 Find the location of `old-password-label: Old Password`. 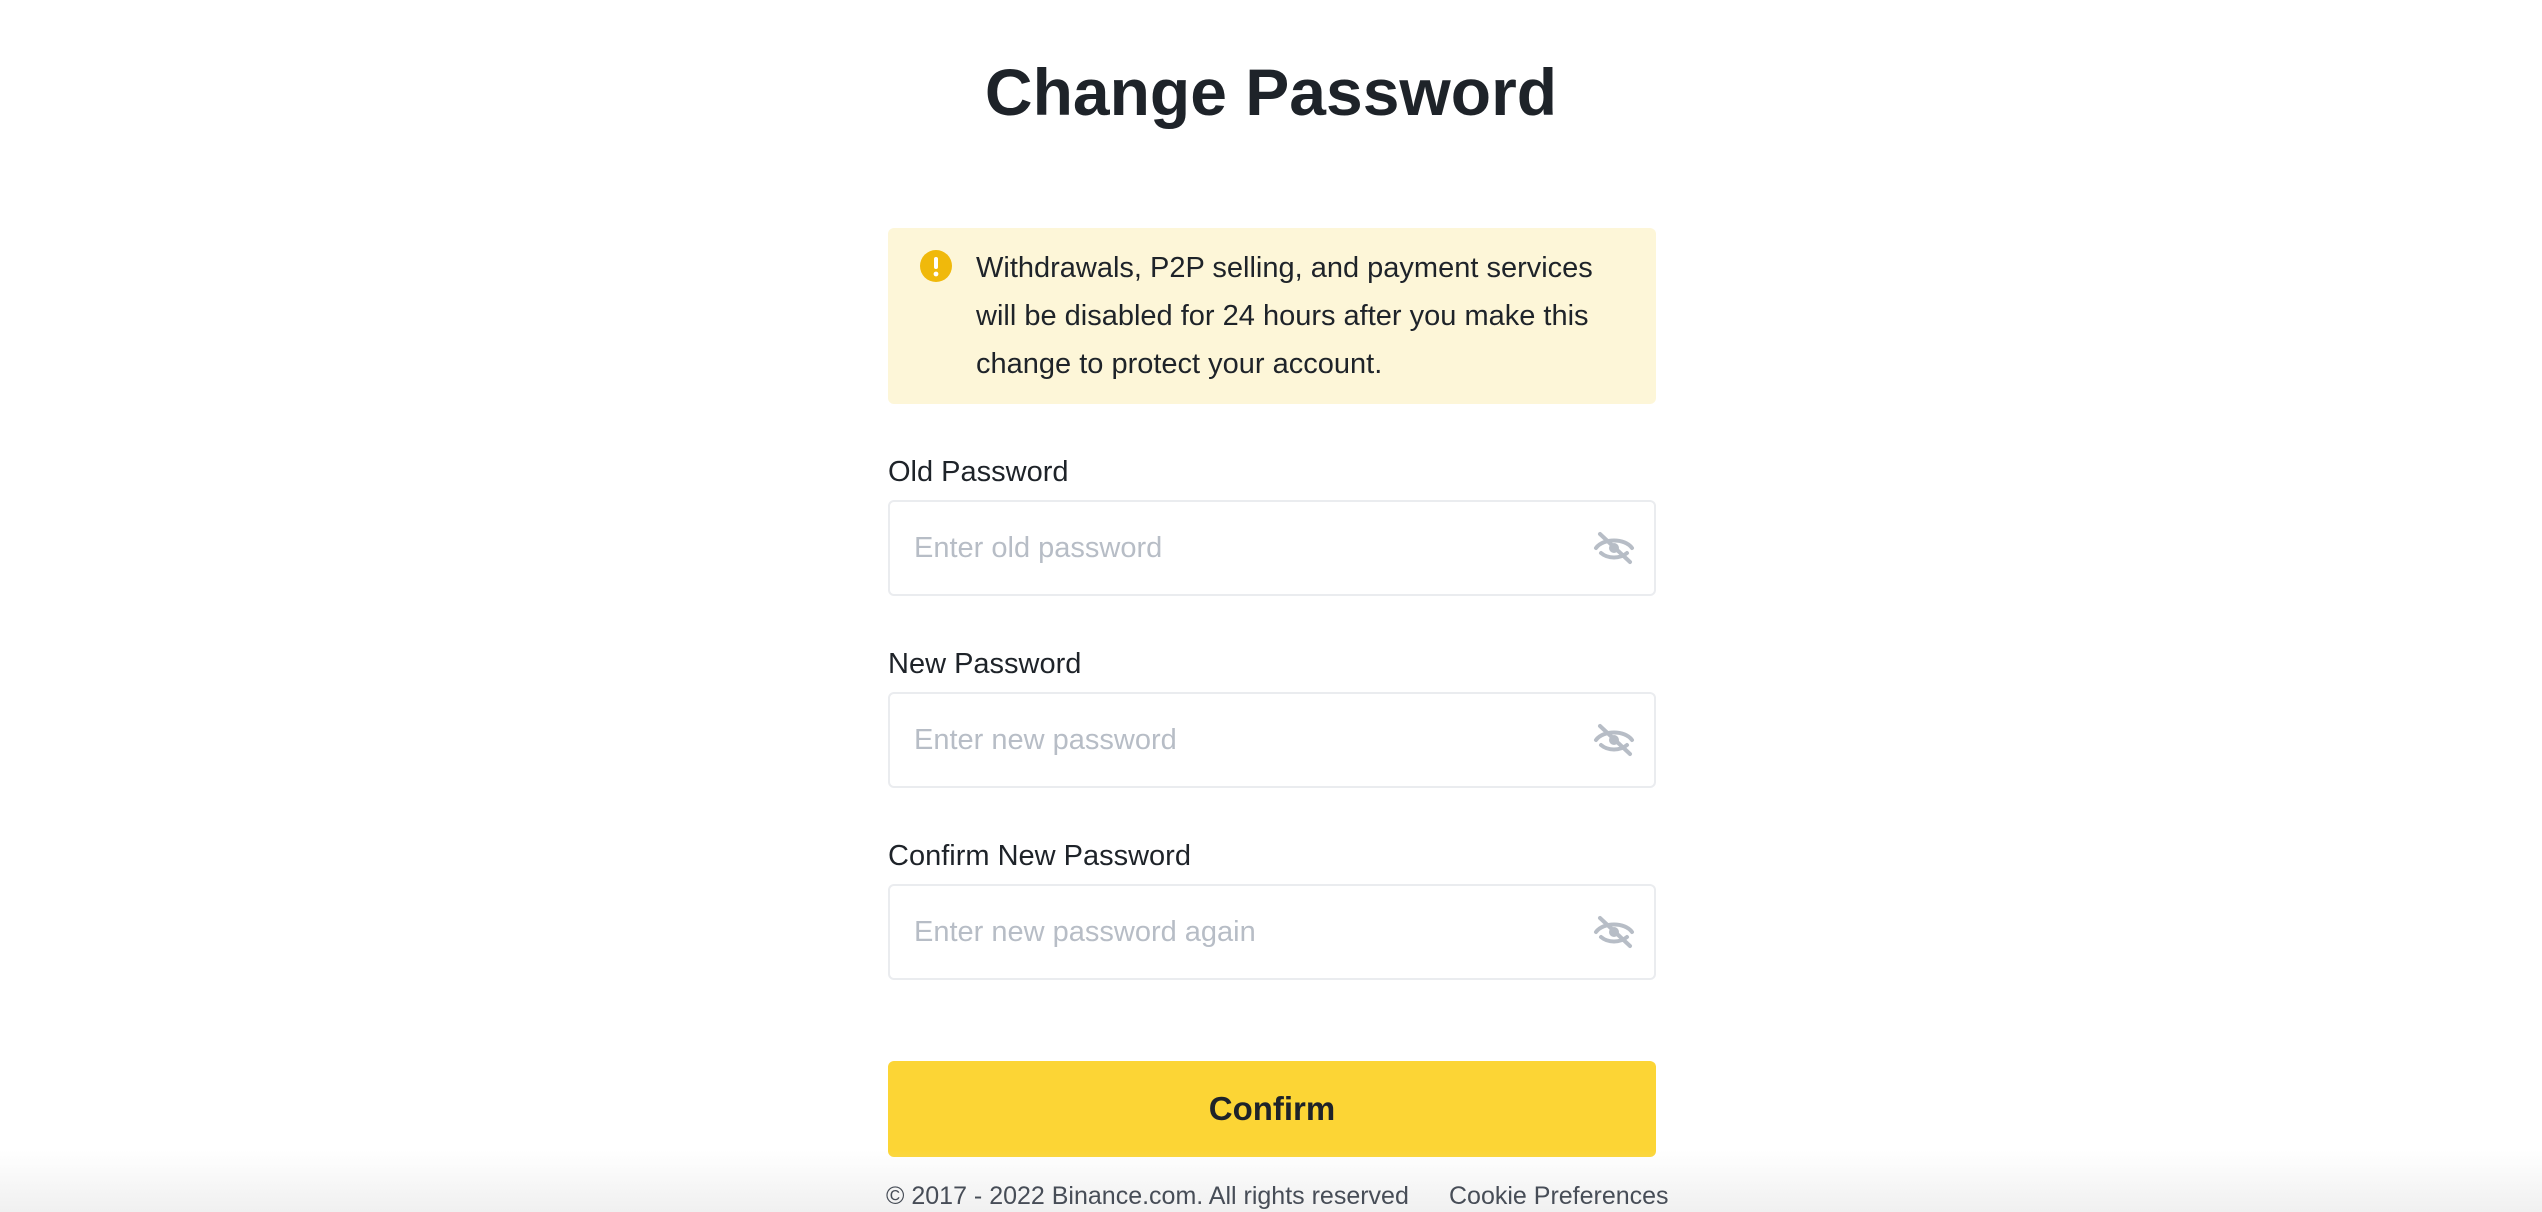

old-password-label: Old Password is located at coordinates (978, 472).